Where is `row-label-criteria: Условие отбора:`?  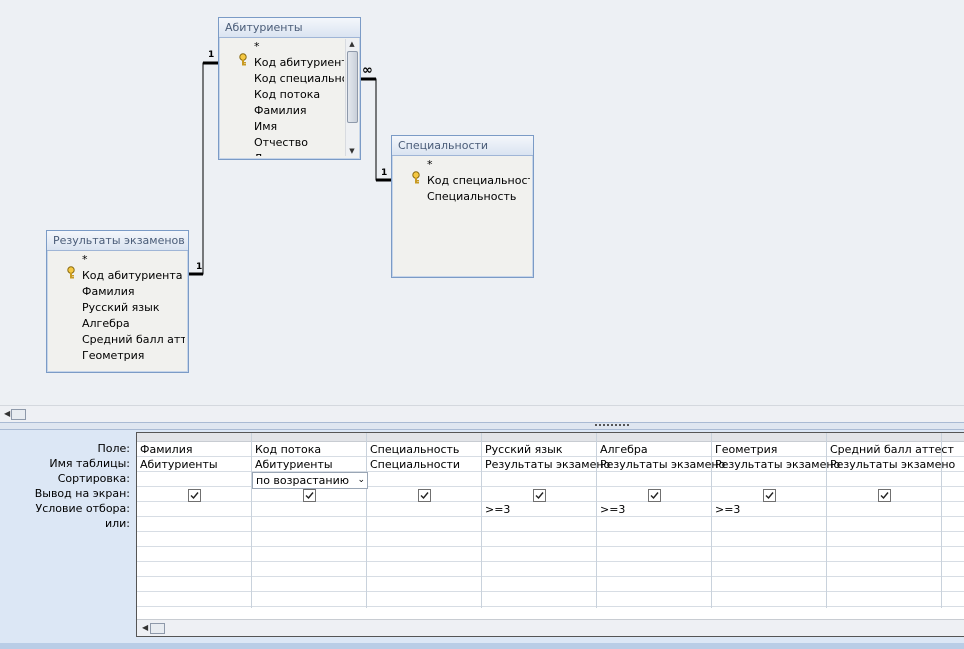 row-label-criteria: Условие отбора: is located at coordinates (83, 508).